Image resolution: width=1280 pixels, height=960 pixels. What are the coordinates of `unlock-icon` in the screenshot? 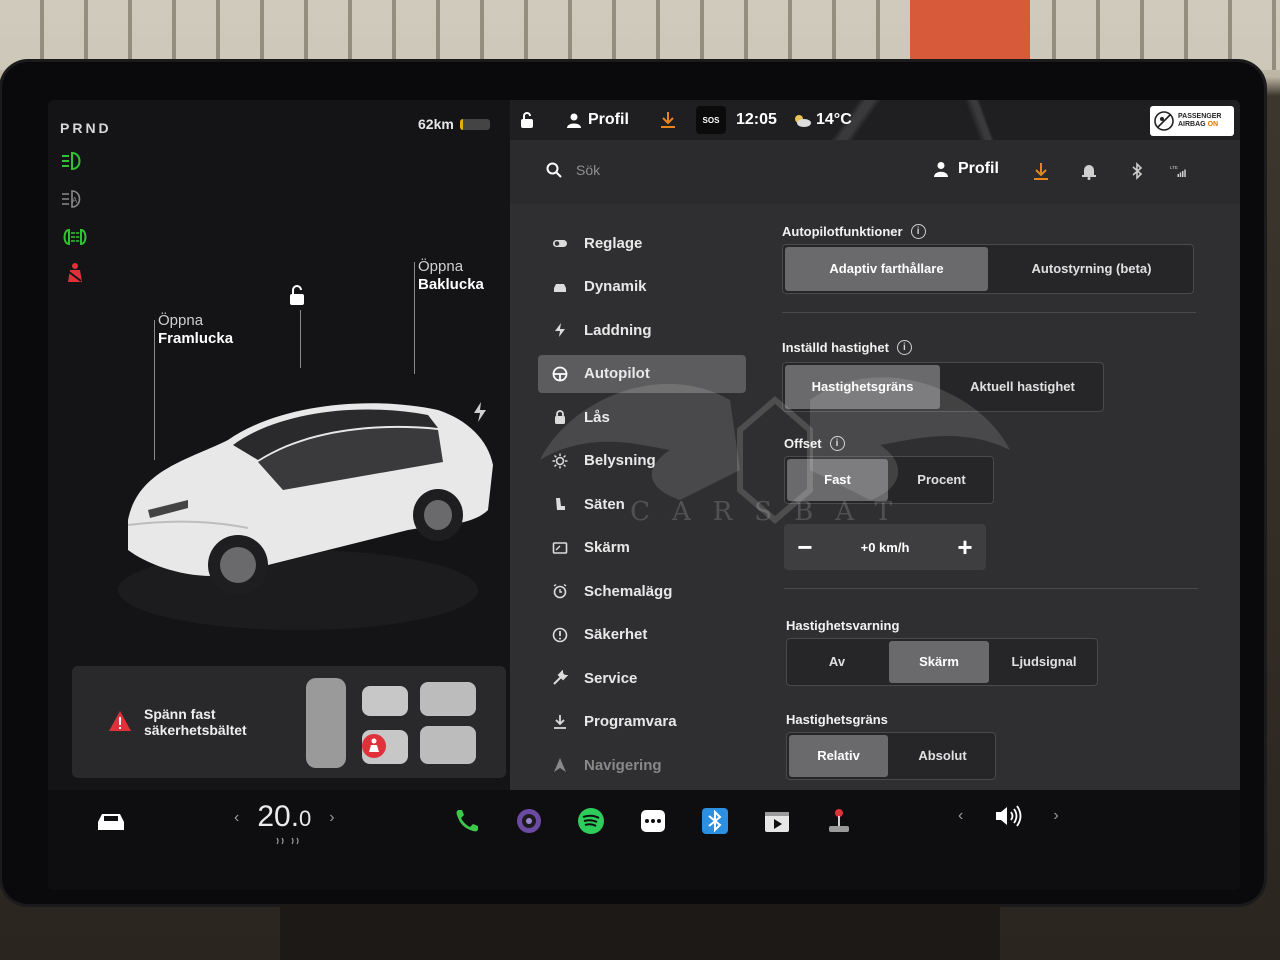 It's located at (297, 295).